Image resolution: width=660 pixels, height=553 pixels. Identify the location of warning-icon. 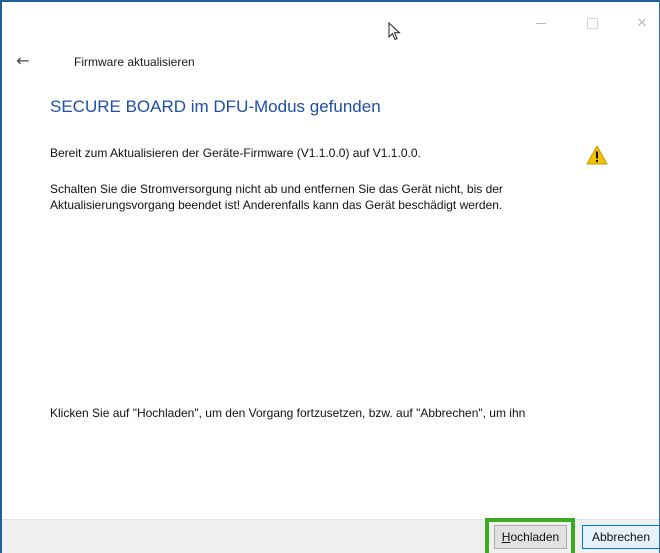
(597, 155).